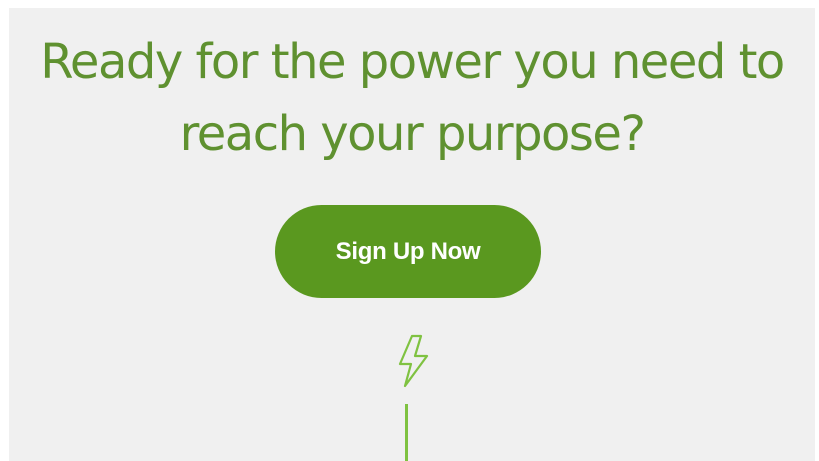  I want to click on sign-up-now-button: Sign Up Now, so click(408, 251).